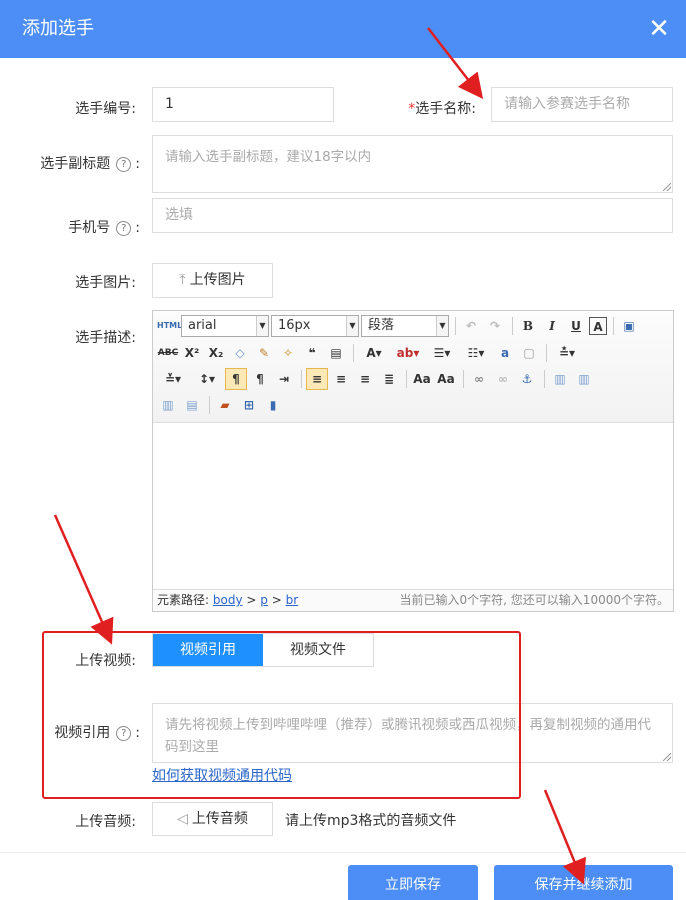 The height and width of the screenshot is (900, 686). Describe the element at coordinates (413, 882) in the screenshot. I see `save-button: 立即保存` at that location.